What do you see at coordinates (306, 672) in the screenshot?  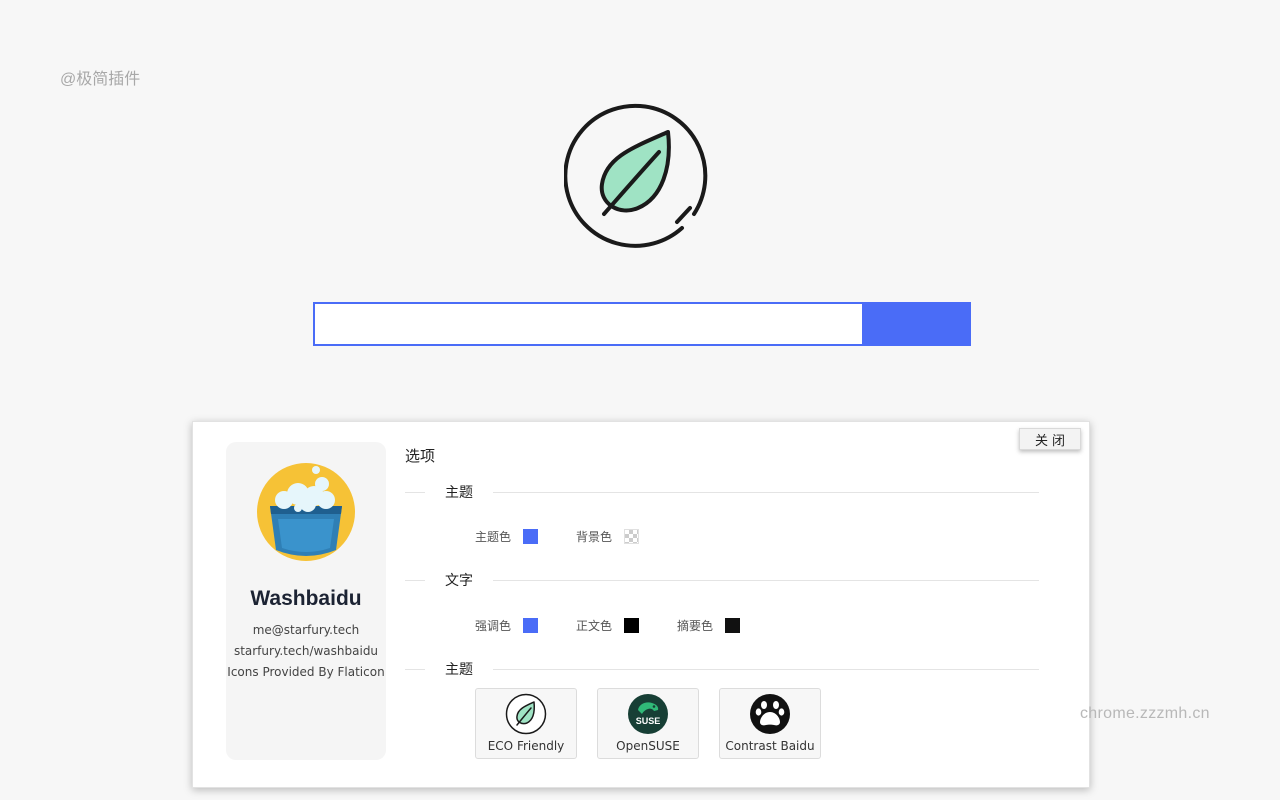 I see `profile-credit: Icons Provided By Flaticon` at bounding box center [306, 672].